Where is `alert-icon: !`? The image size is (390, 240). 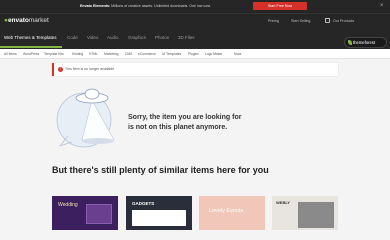
alert-icon: ! is located at coordinates (60, 69).